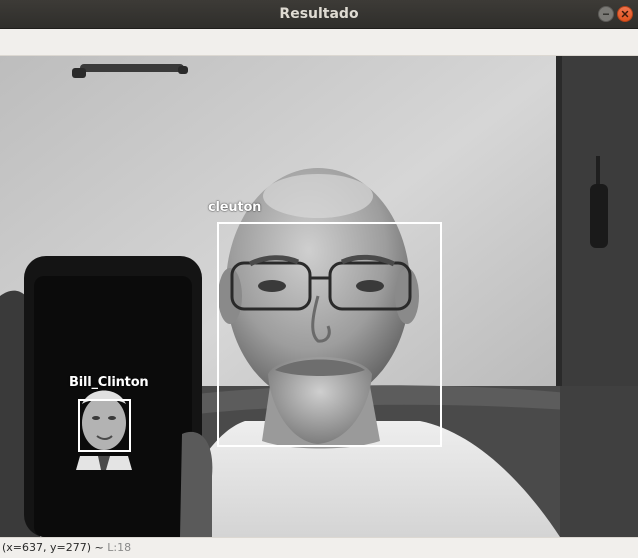 Image resolution: width=638 pixels, height=558 pixels. I want to click on pixel-value: L:18, so click(119, 547).